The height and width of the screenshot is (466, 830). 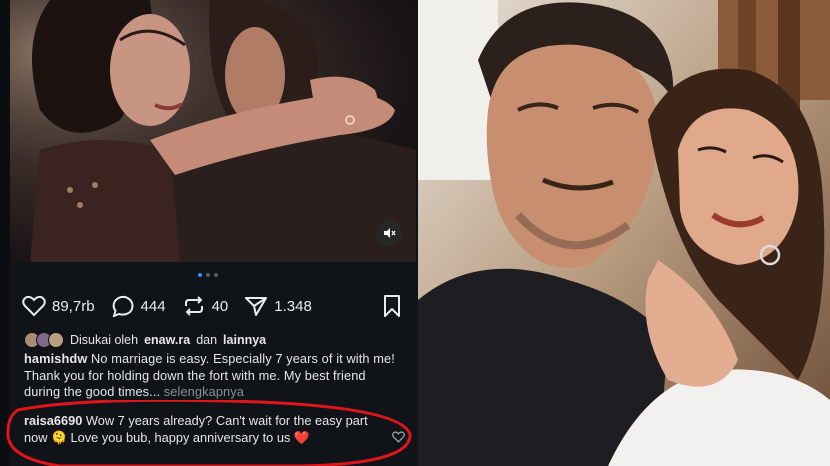 What do you see at coordinates (138, 306) in the screenshot?
I see `comment-button: 444` at bounding box center [138, 306].